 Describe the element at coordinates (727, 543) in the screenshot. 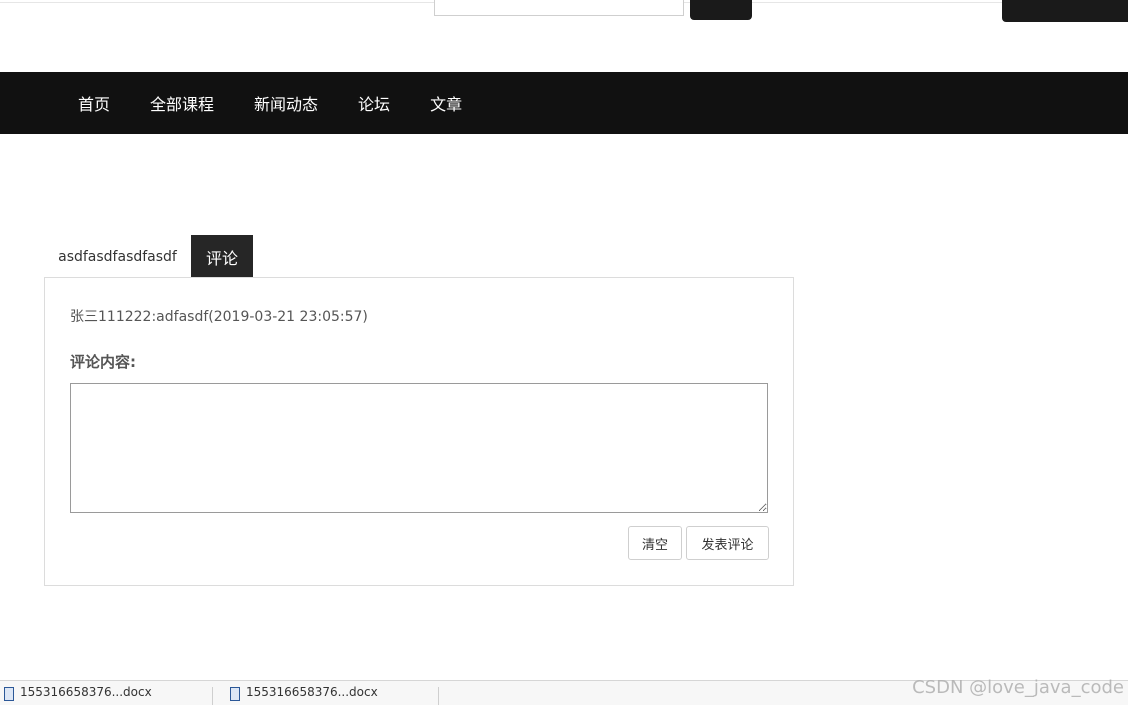

I see `post-comment-button: 发表评论` at that location.